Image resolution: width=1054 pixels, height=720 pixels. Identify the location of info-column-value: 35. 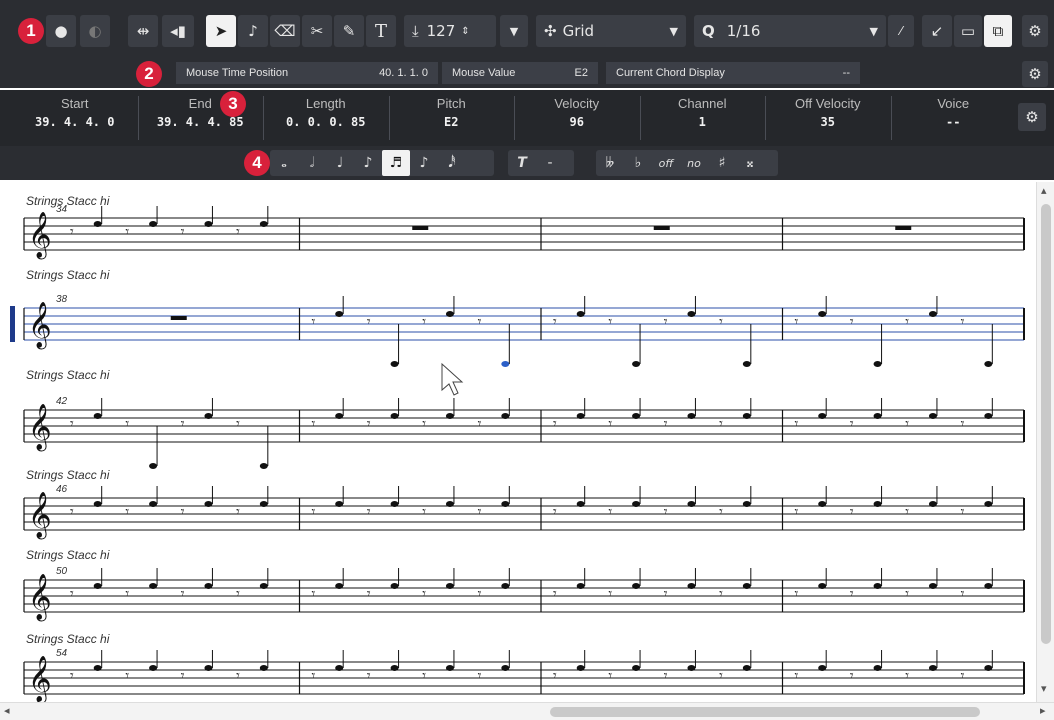
(828, 122).